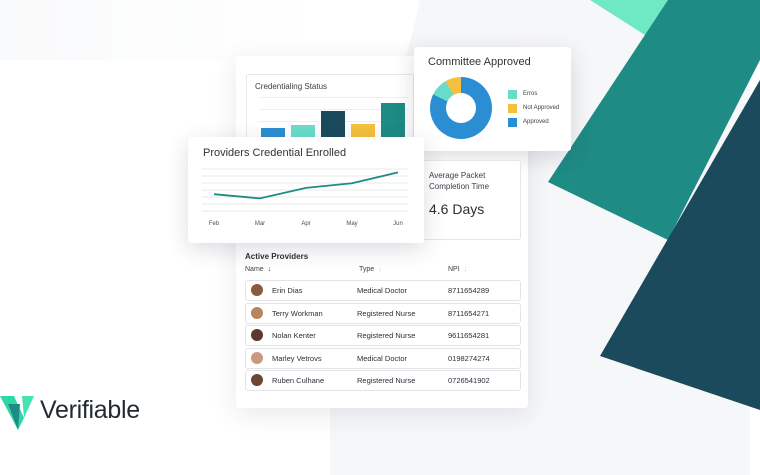 The height and width of the screenshot is (475, 760). Describe the element at coordinates (398, 224) in the screenshot. I see `x-tick-label: Jun` at that location.